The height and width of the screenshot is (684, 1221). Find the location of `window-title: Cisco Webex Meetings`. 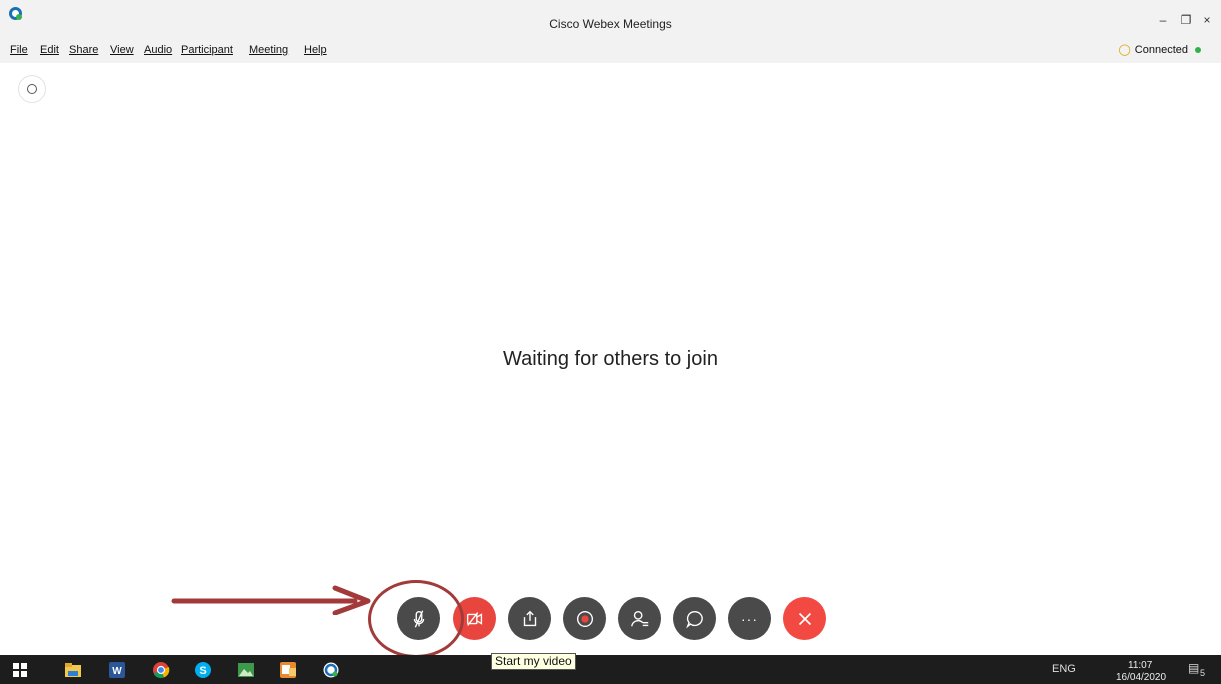

window-title: Cisco Webex Meetings is located at coordinates (610, 24).